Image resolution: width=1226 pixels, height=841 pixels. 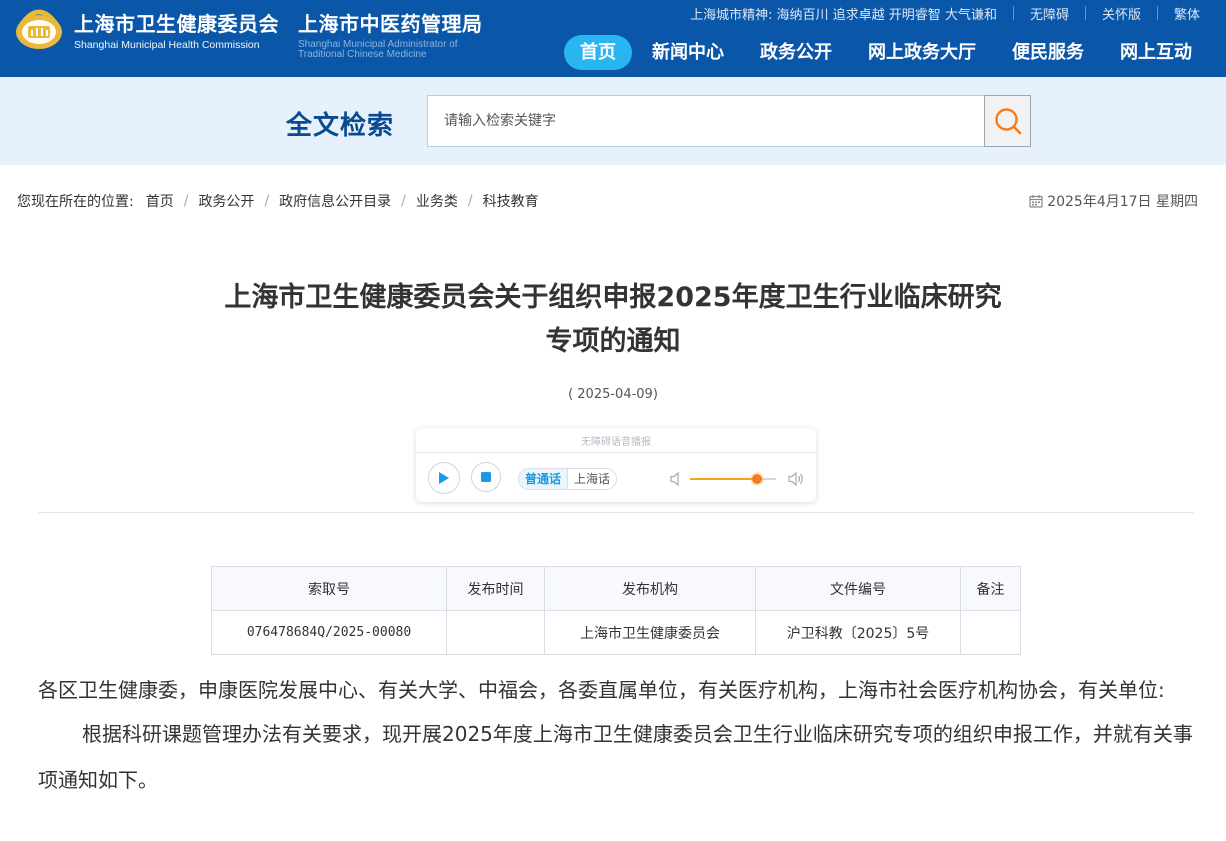 What do you see at coordinates (1187, 13) in the screenshot?
I see `traditional-chinese-link: 繁体` at bounding box center [1187, 13].